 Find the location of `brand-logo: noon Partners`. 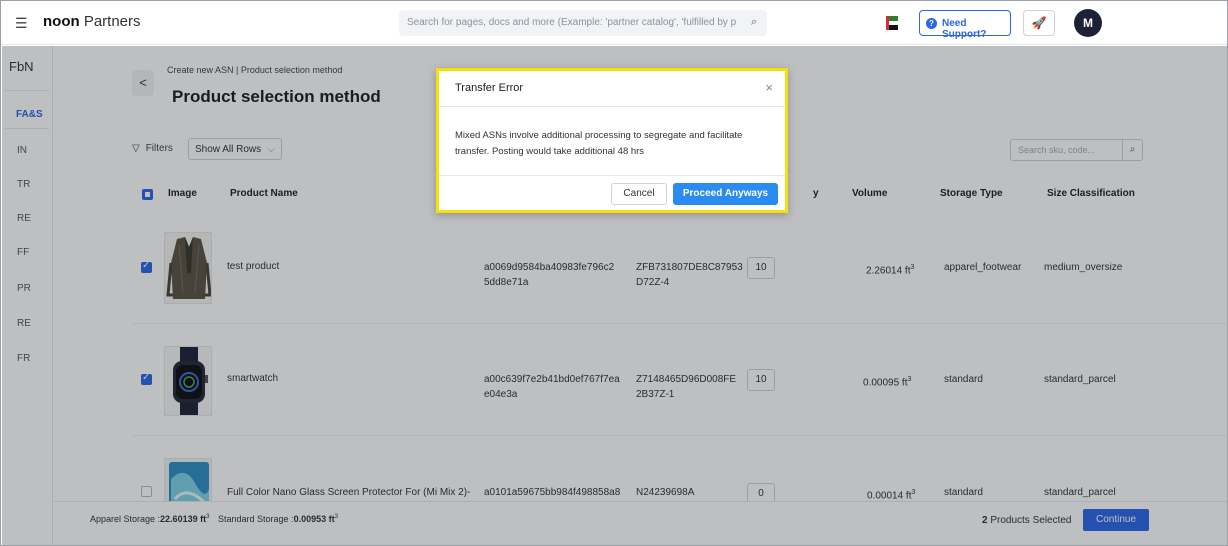

brand-logo: noon Partners is located at coordinates (92, 21).